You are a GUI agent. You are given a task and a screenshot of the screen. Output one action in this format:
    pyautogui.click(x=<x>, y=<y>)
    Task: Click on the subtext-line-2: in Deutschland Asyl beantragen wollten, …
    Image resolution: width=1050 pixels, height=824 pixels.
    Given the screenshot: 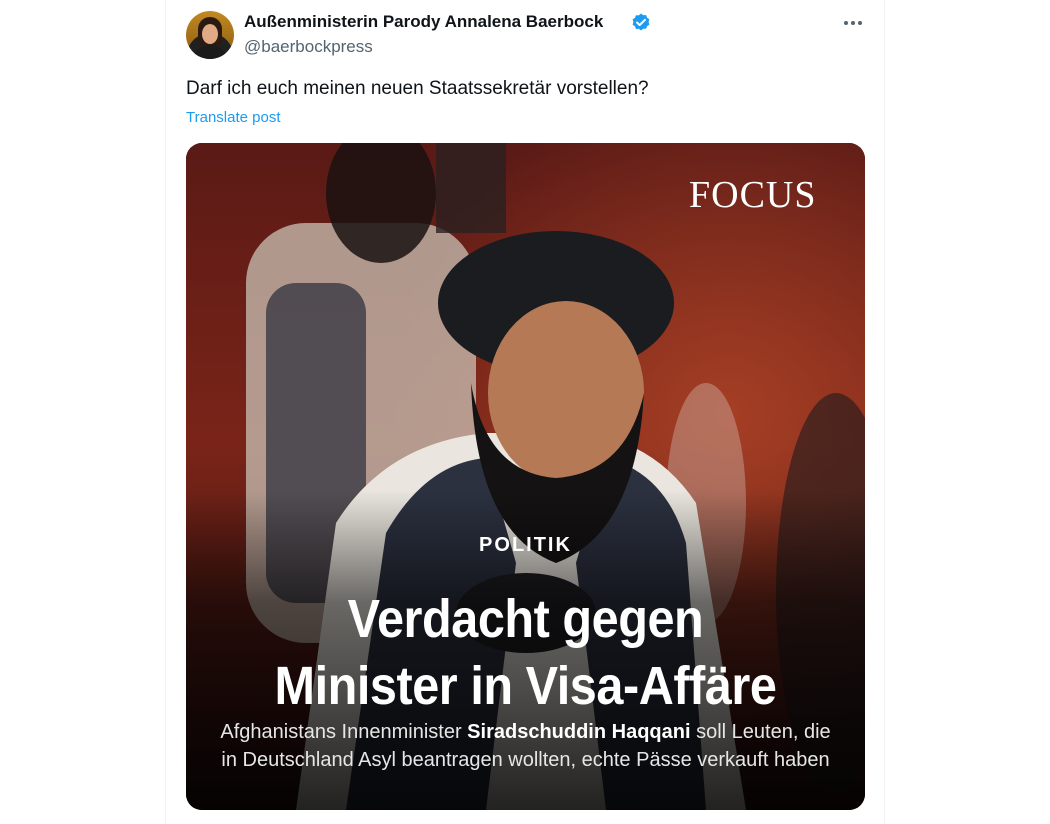 What is the action you would take?
    pyautogui.click(x=525, y=760)
    